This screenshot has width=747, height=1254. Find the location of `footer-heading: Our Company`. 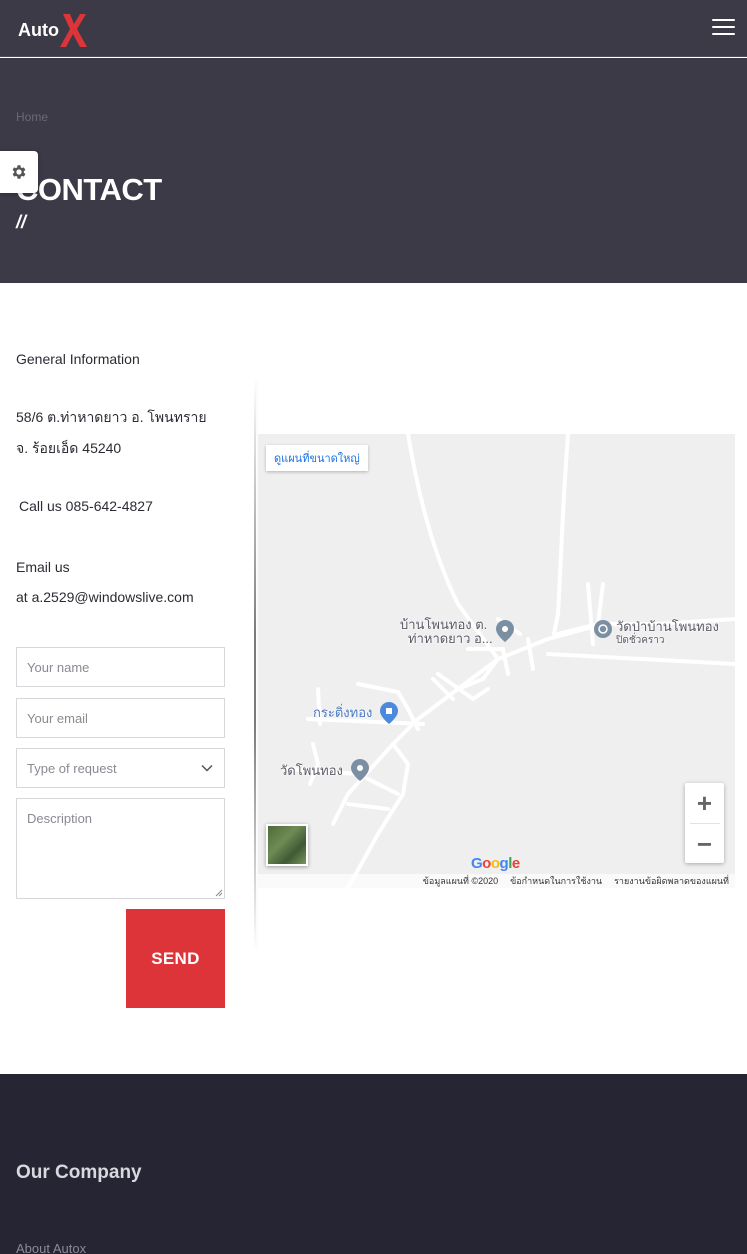

footer-heading: Our Company is located at coordinates (79, 1172).